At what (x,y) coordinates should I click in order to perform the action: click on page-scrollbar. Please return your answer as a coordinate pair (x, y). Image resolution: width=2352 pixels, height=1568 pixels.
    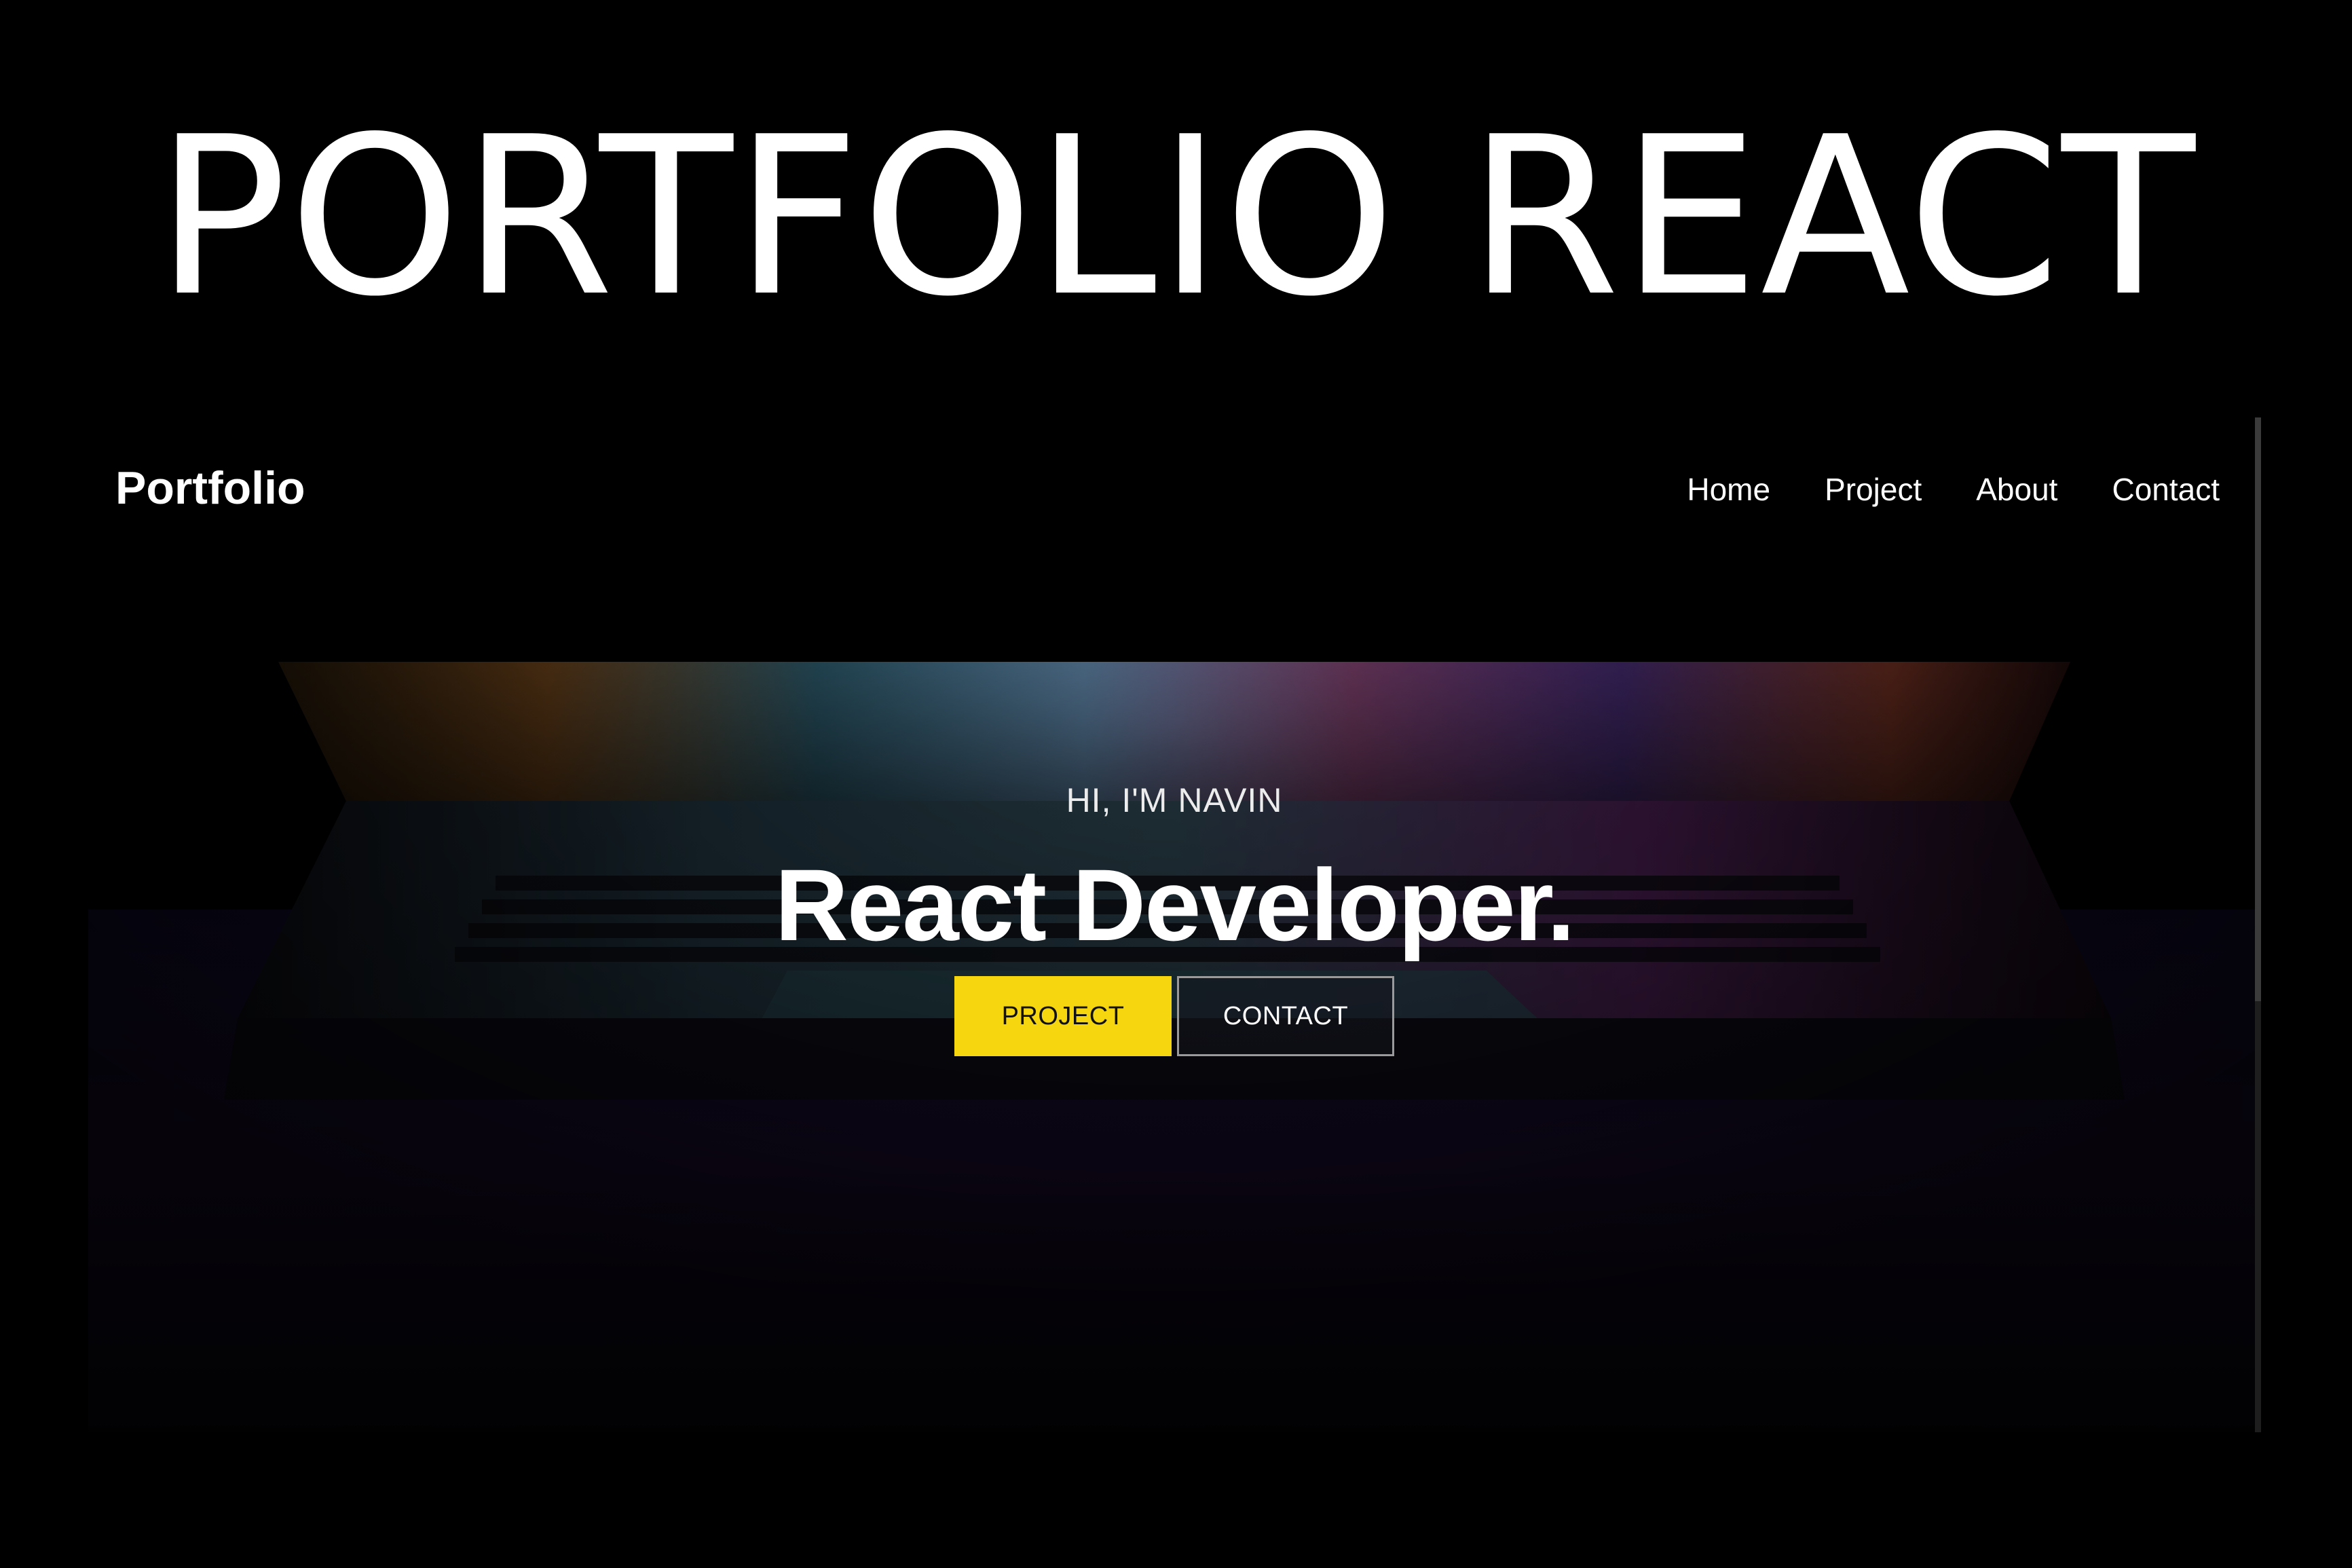
    Looking at the image, I should click on (2258, 925).